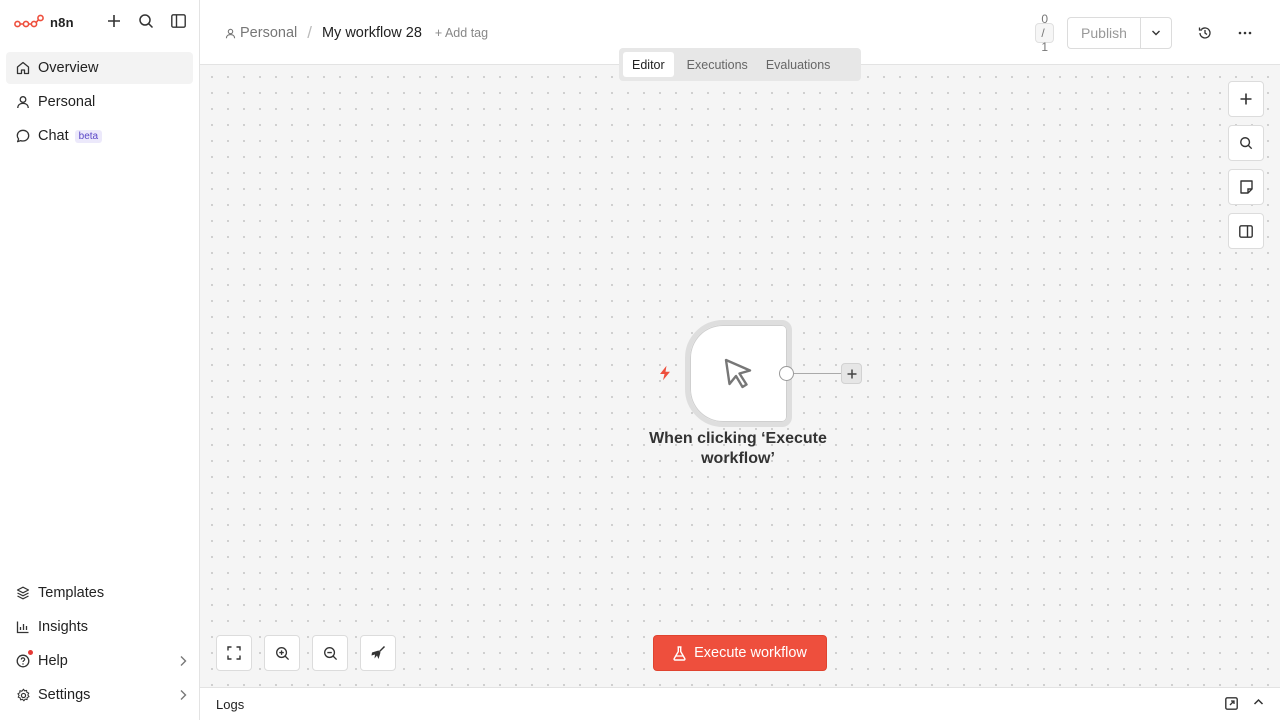  I want to click on node-label: When clicking ‘Execute workflow’, so click(738, 448).